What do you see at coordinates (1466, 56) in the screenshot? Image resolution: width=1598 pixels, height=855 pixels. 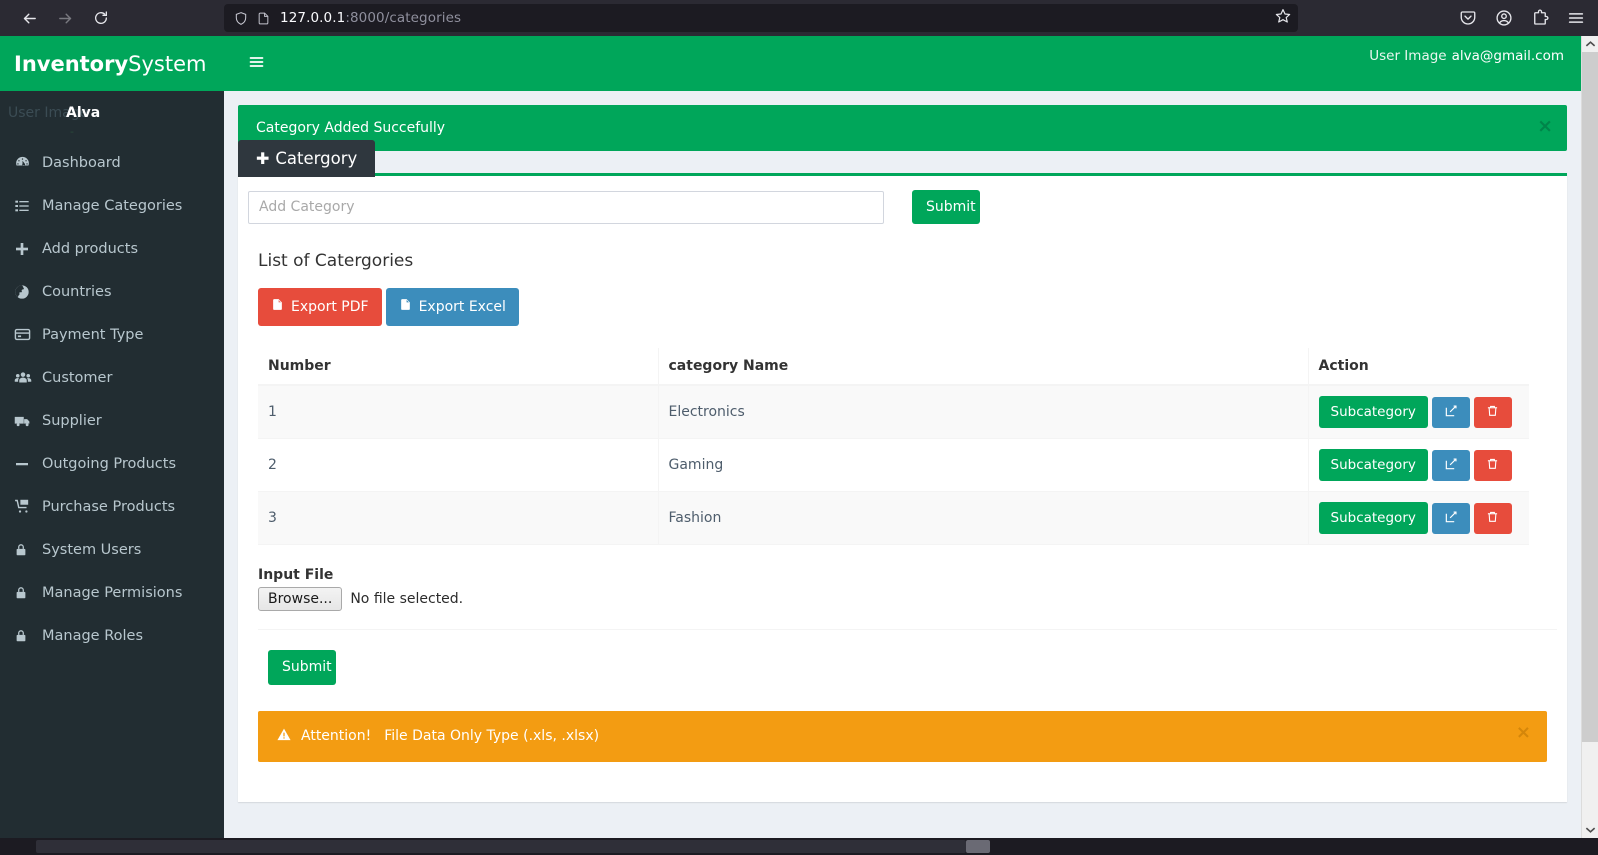 I see `navbar-user: User Image alva@gmail.com` at bounding box center [1466, 56].